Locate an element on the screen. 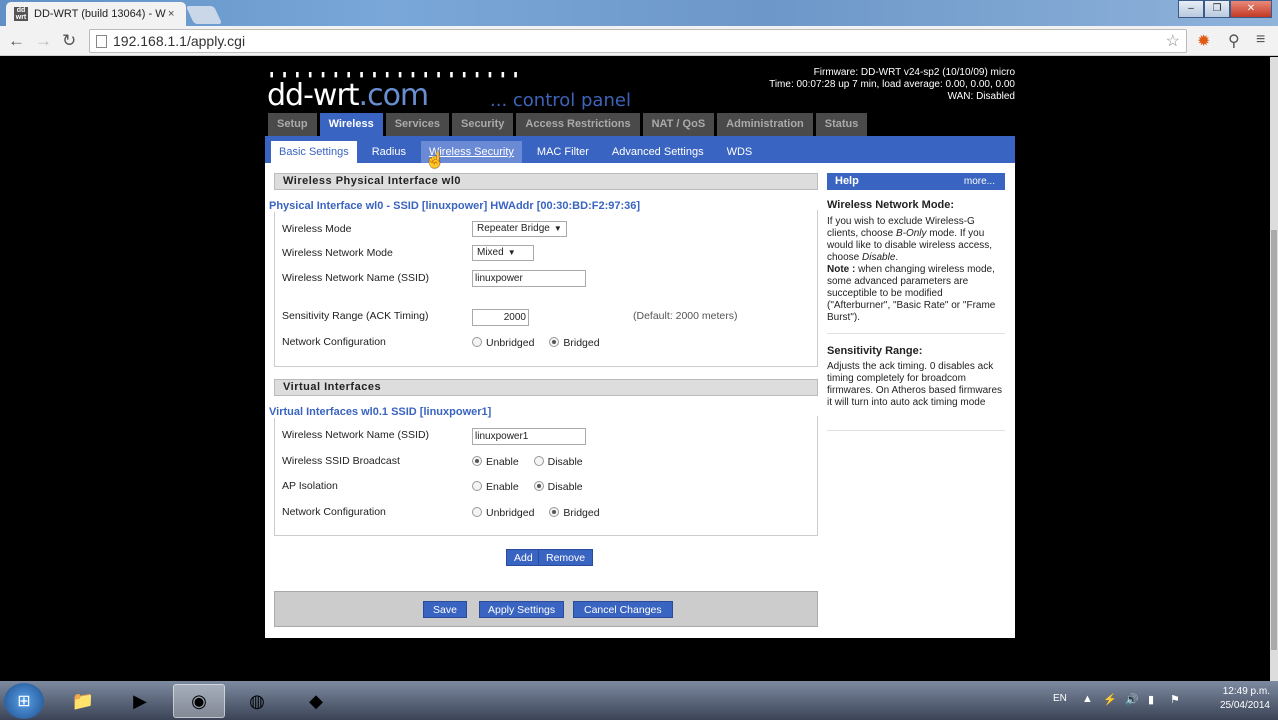  unbridged-radio is located at coordinates (477, 342).